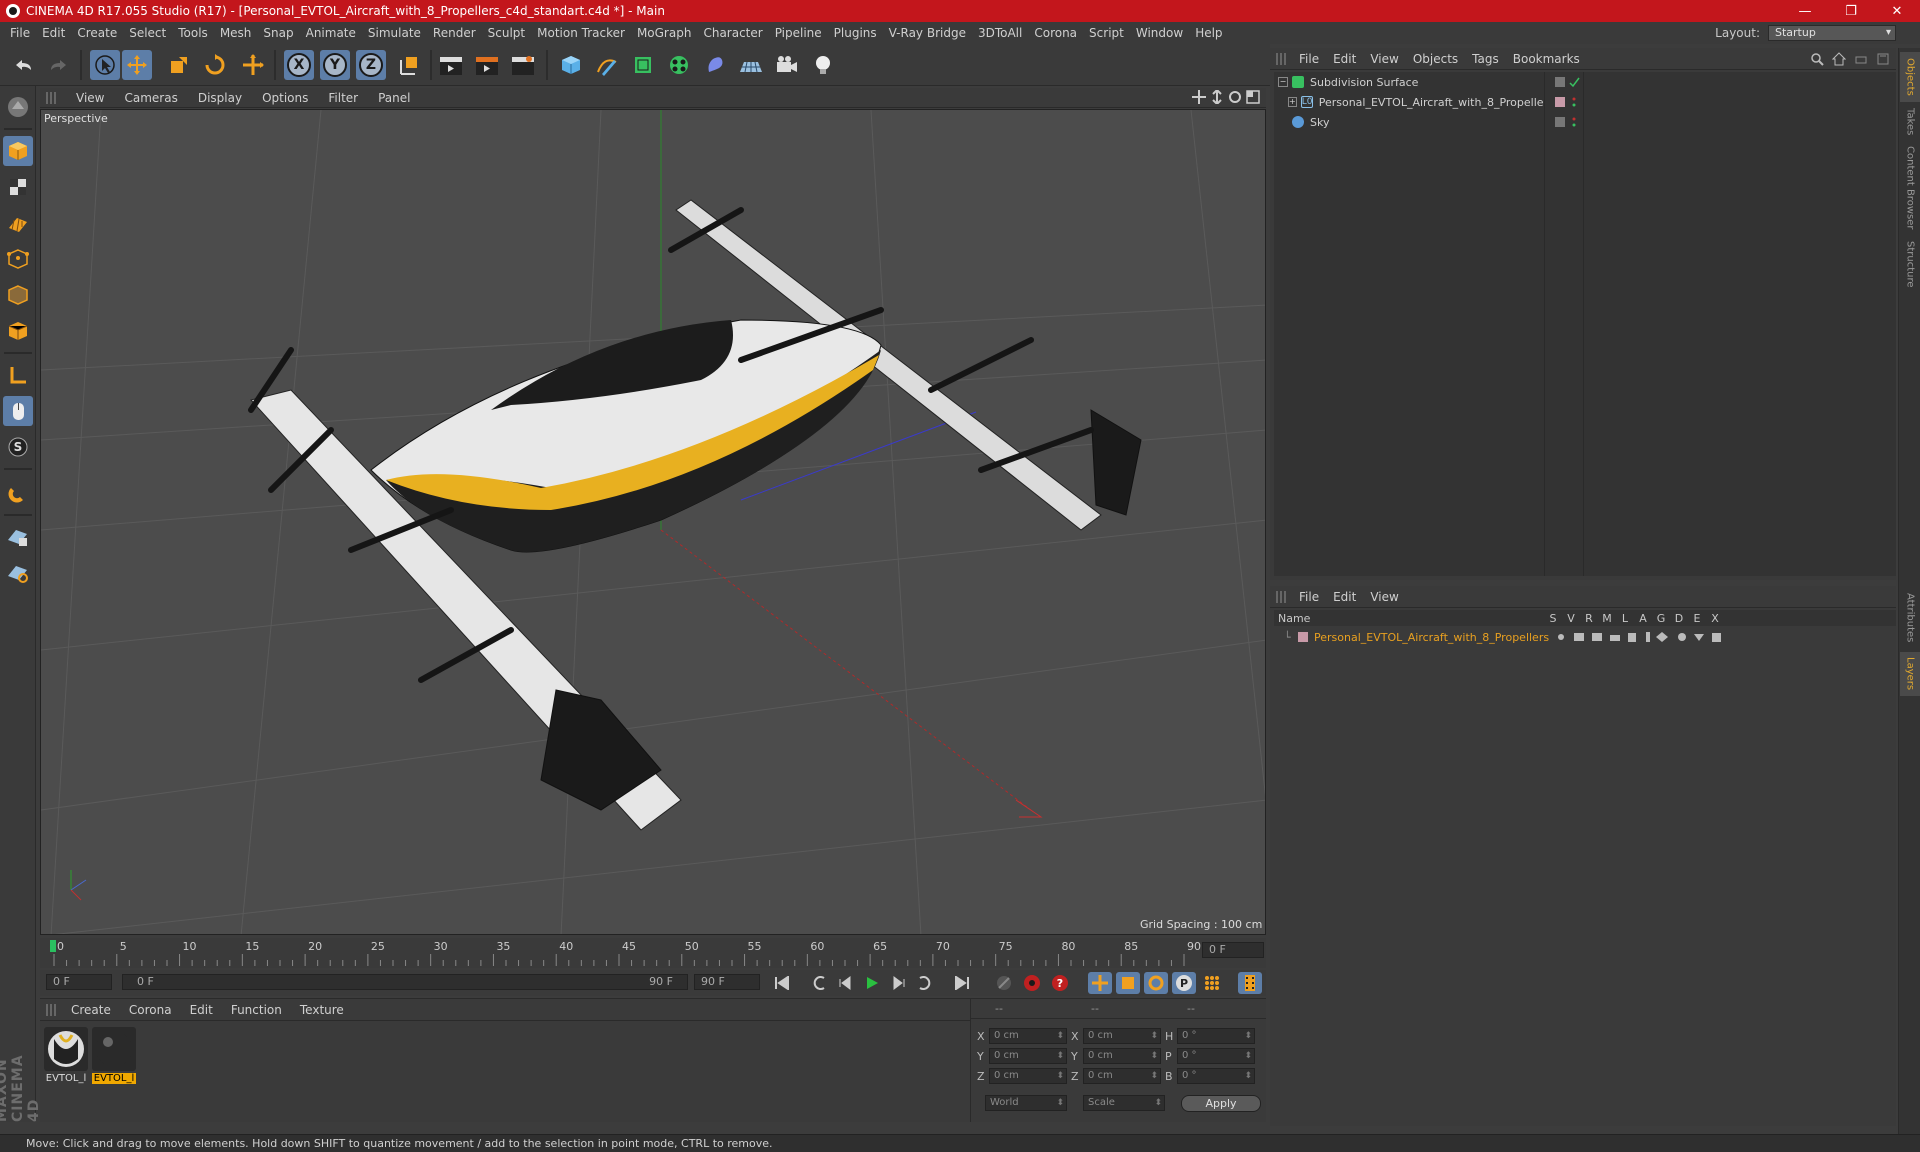 The height and width of the screenshot is (1152, 1920). What do you see at coordinates (1883, 59) in the screenshot?
I see `expand-icon` at bounding box center [1883, 59].